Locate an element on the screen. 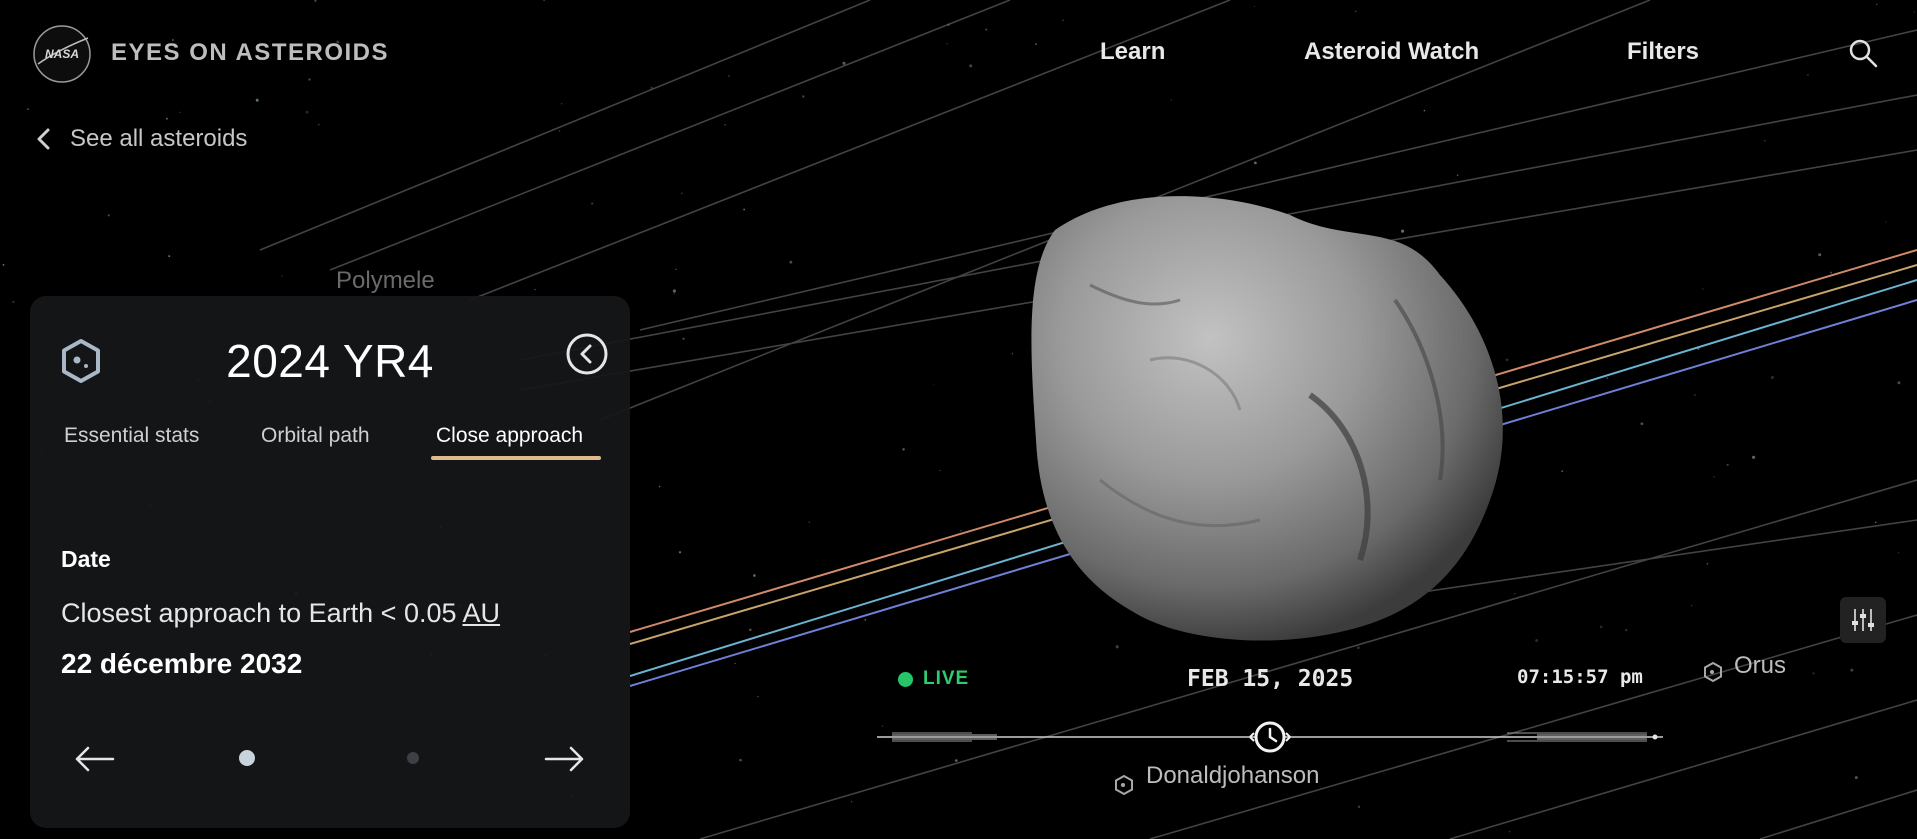  live-button: LIVE is located at coordinates (933, 679).